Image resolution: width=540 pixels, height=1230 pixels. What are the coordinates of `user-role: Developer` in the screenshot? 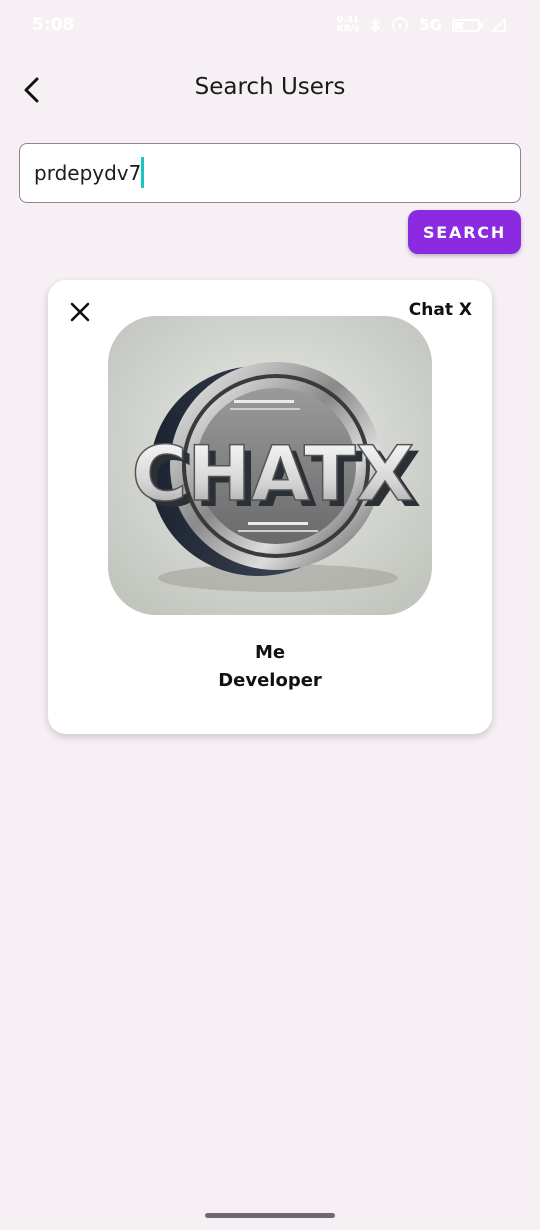 It's located at (270, 680).